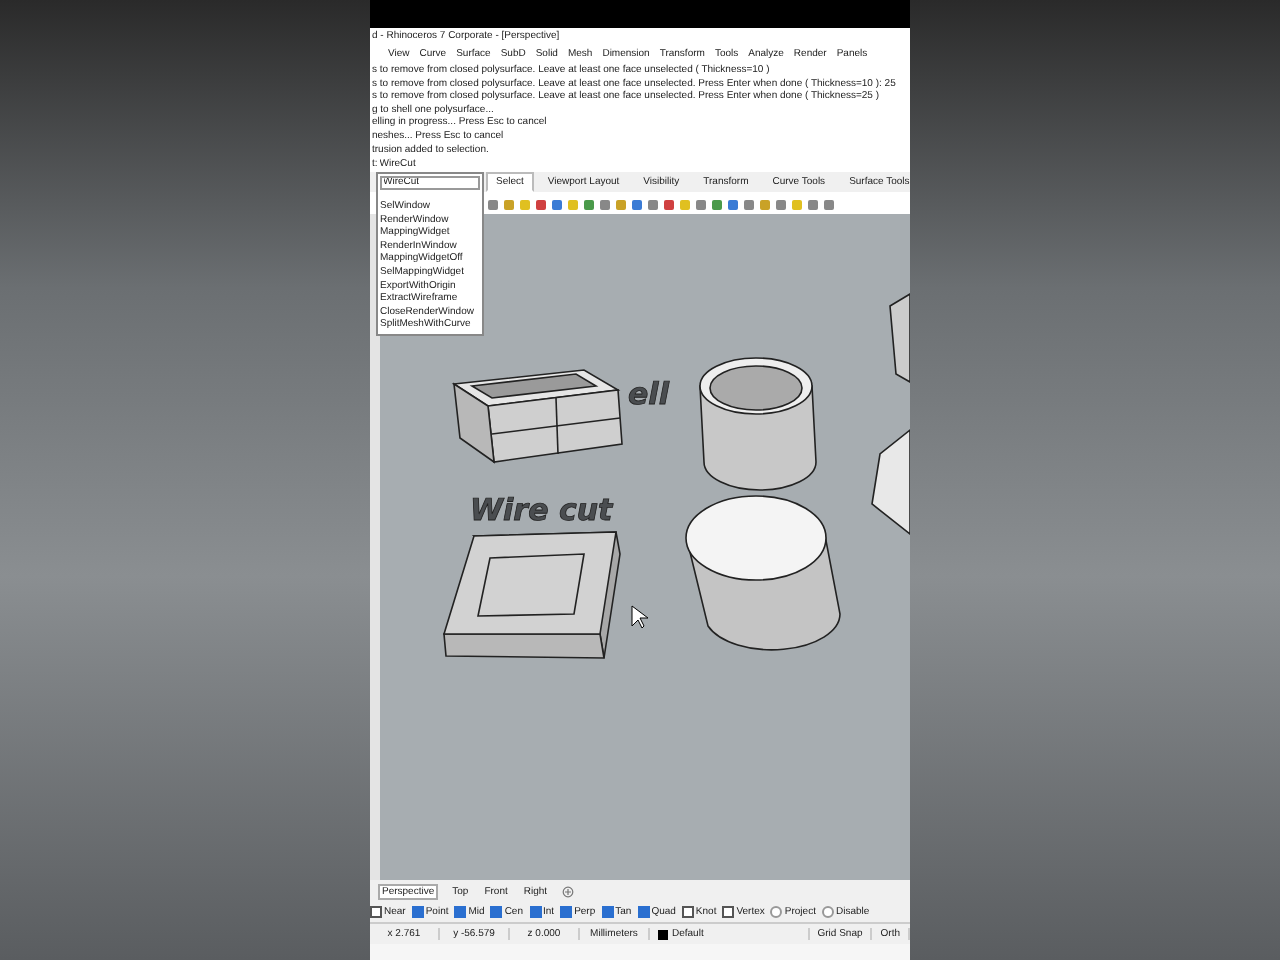 Image resolution: width=1280 pixels, height=960 pixels. What do you see at coordinates (648, 394) in the screenshot?
I see `extruded-text: ell` at bounding box center [648, 394].